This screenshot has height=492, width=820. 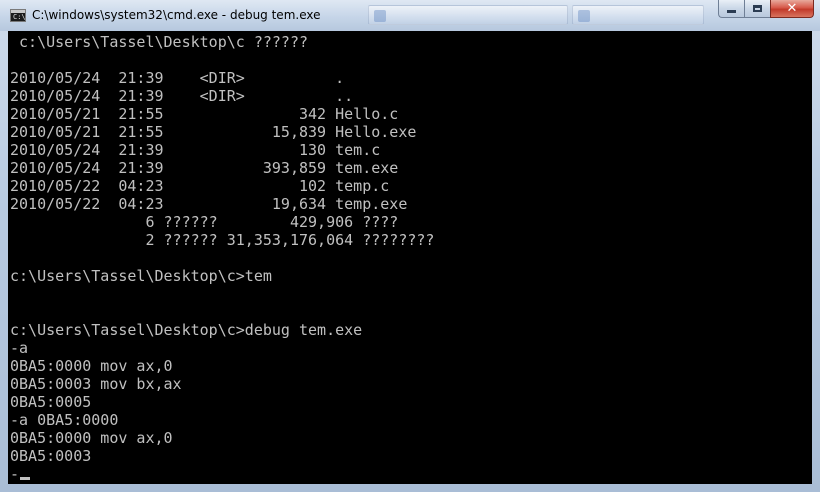 What do you see at coordinates (204, 222) in the screenshot?
I see `console-line: 6 ?????? 429,906 ????` at bounding box center [204, 222].